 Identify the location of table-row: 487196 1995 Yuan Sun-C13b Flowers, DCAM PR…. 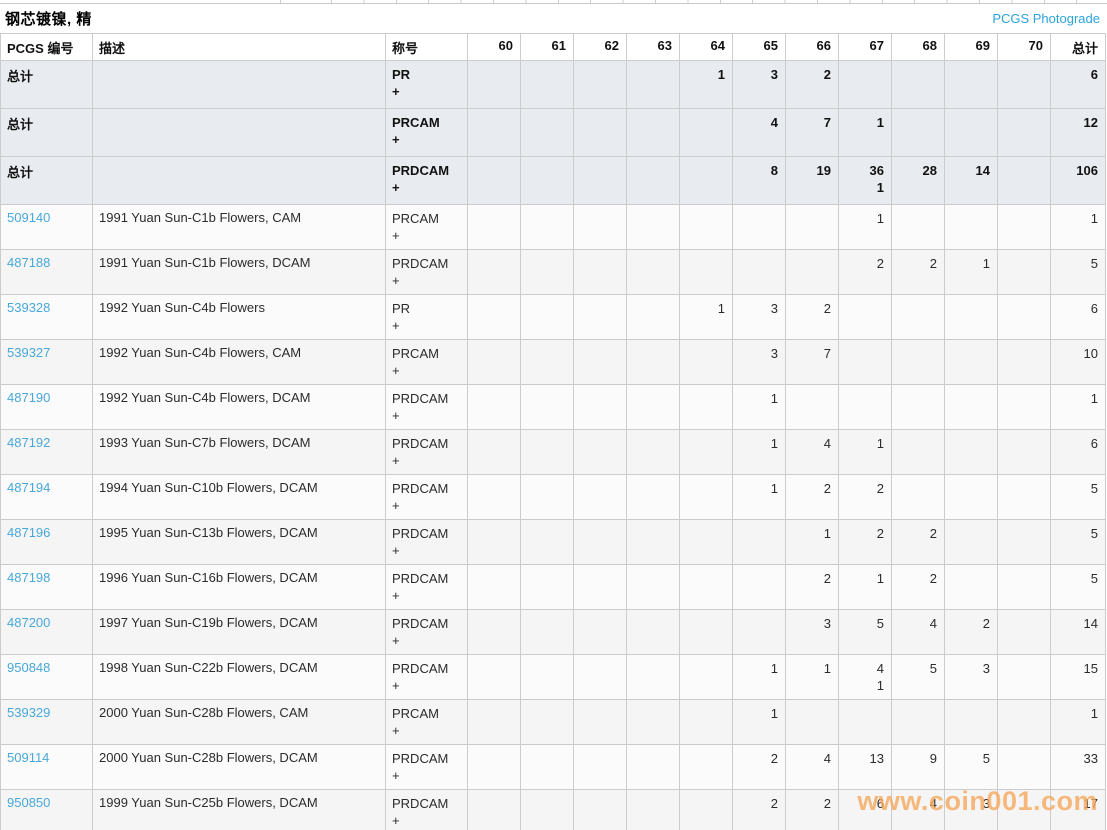
(553, 542).